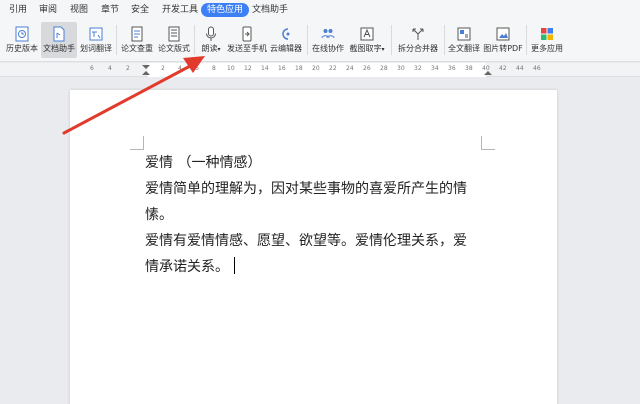 The width and height of the screenshot is (640, 404). What do you see at coordinates (503, 48) in the screenshot?
I see `image-to-pdf-label: 图片转PDF` at bounding box center [503, 48].